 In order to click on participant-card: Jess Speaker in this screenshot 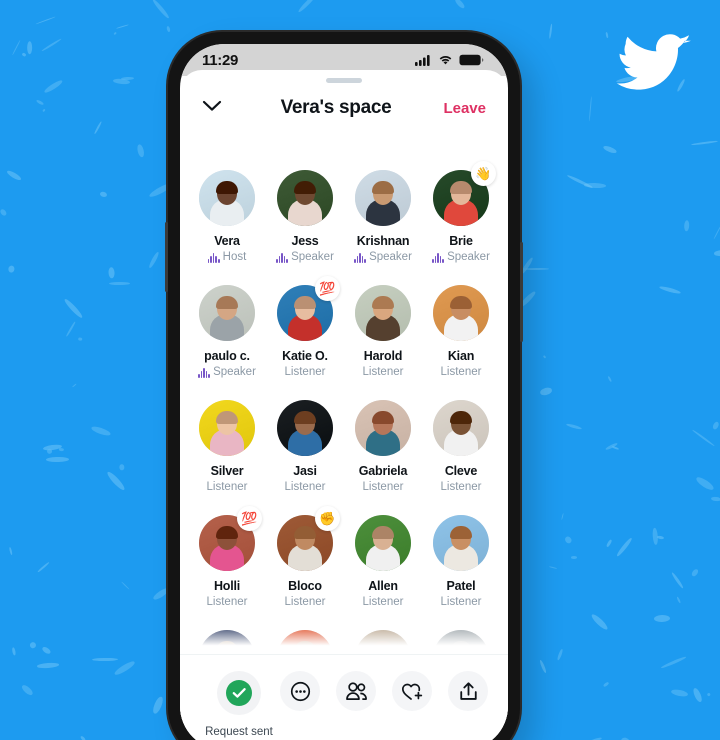, I will do `click(305, 216)`.